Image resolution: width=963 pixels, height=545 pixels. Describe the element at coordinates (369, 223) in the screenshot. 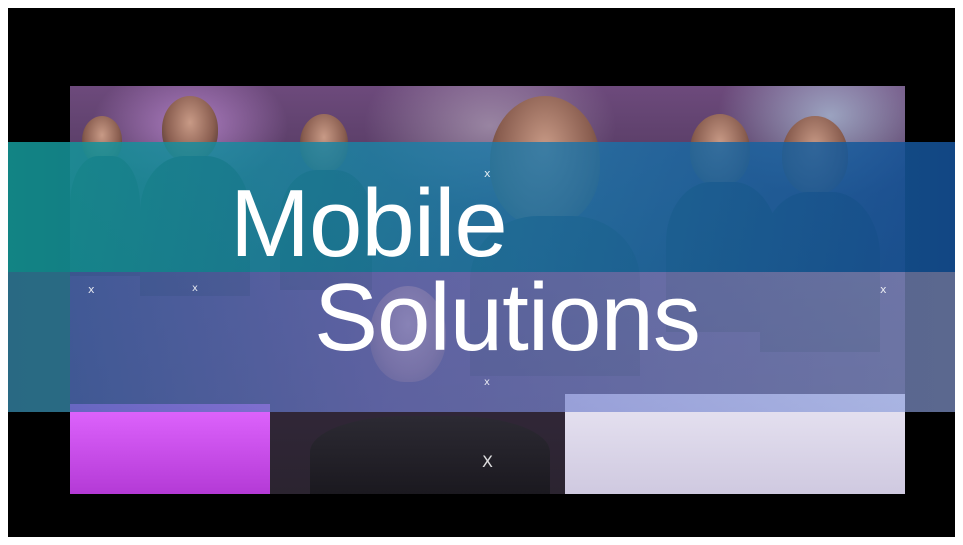

I see `title-line-1: Mobile` at that location.